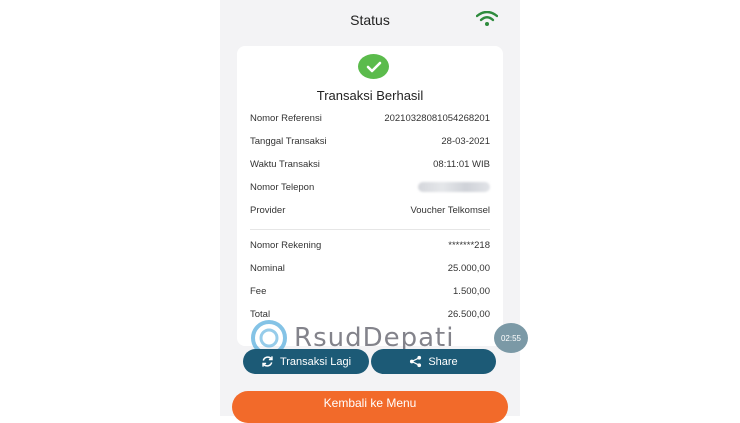 The height and width of the screenshot is (423, 740). What do you see at coordinates (450, 210) in the screenshot?
I see `row-value: Voucher Telkomsel` at bounding box center [450, 210].